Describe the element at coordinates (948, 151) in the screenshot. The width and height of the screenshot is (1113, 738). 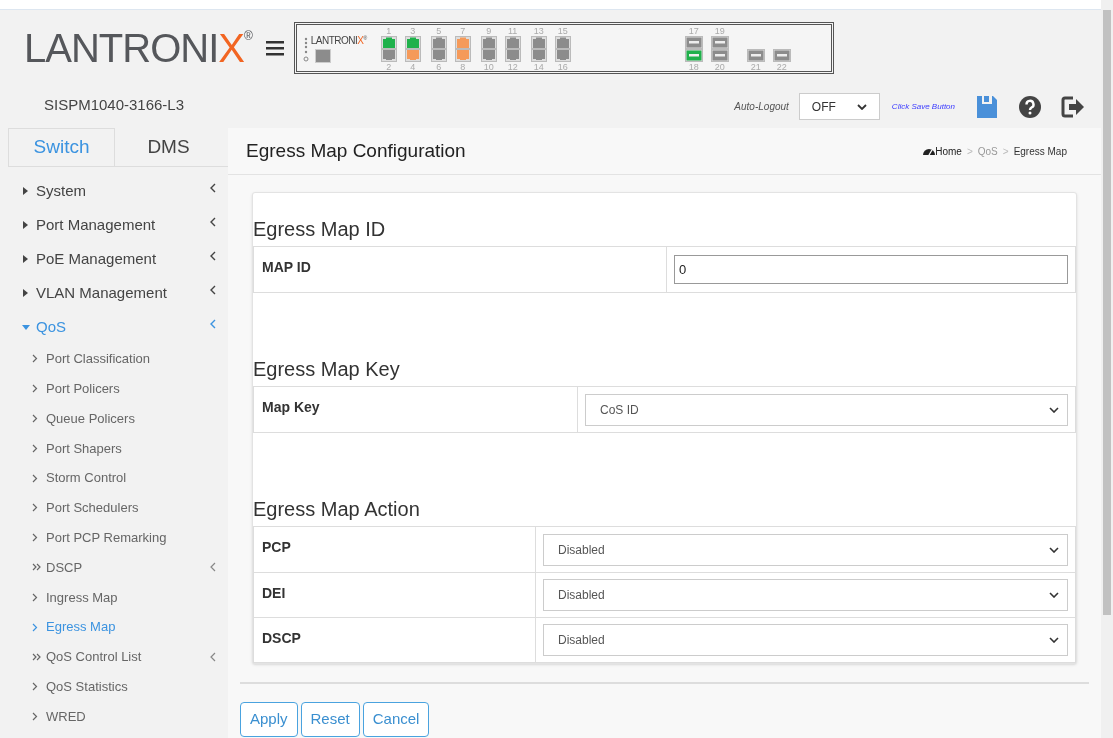
I see `breadcrumb-link: Home` at that location.